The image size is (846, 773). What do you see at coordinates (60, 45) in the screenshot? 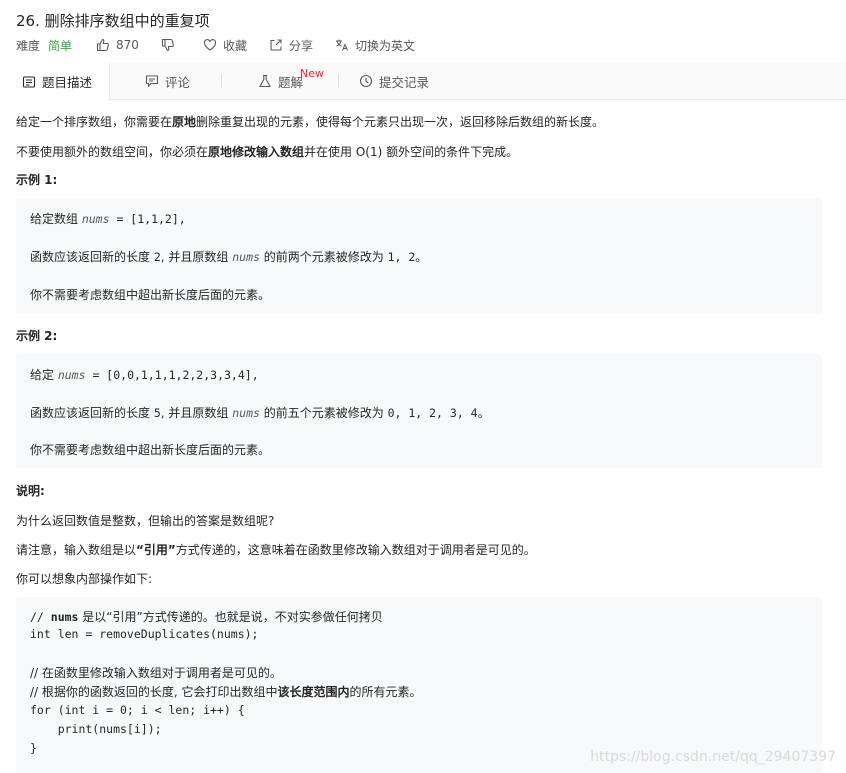
I see `difficulty-value: 简单` at bounding box center [60, 45].